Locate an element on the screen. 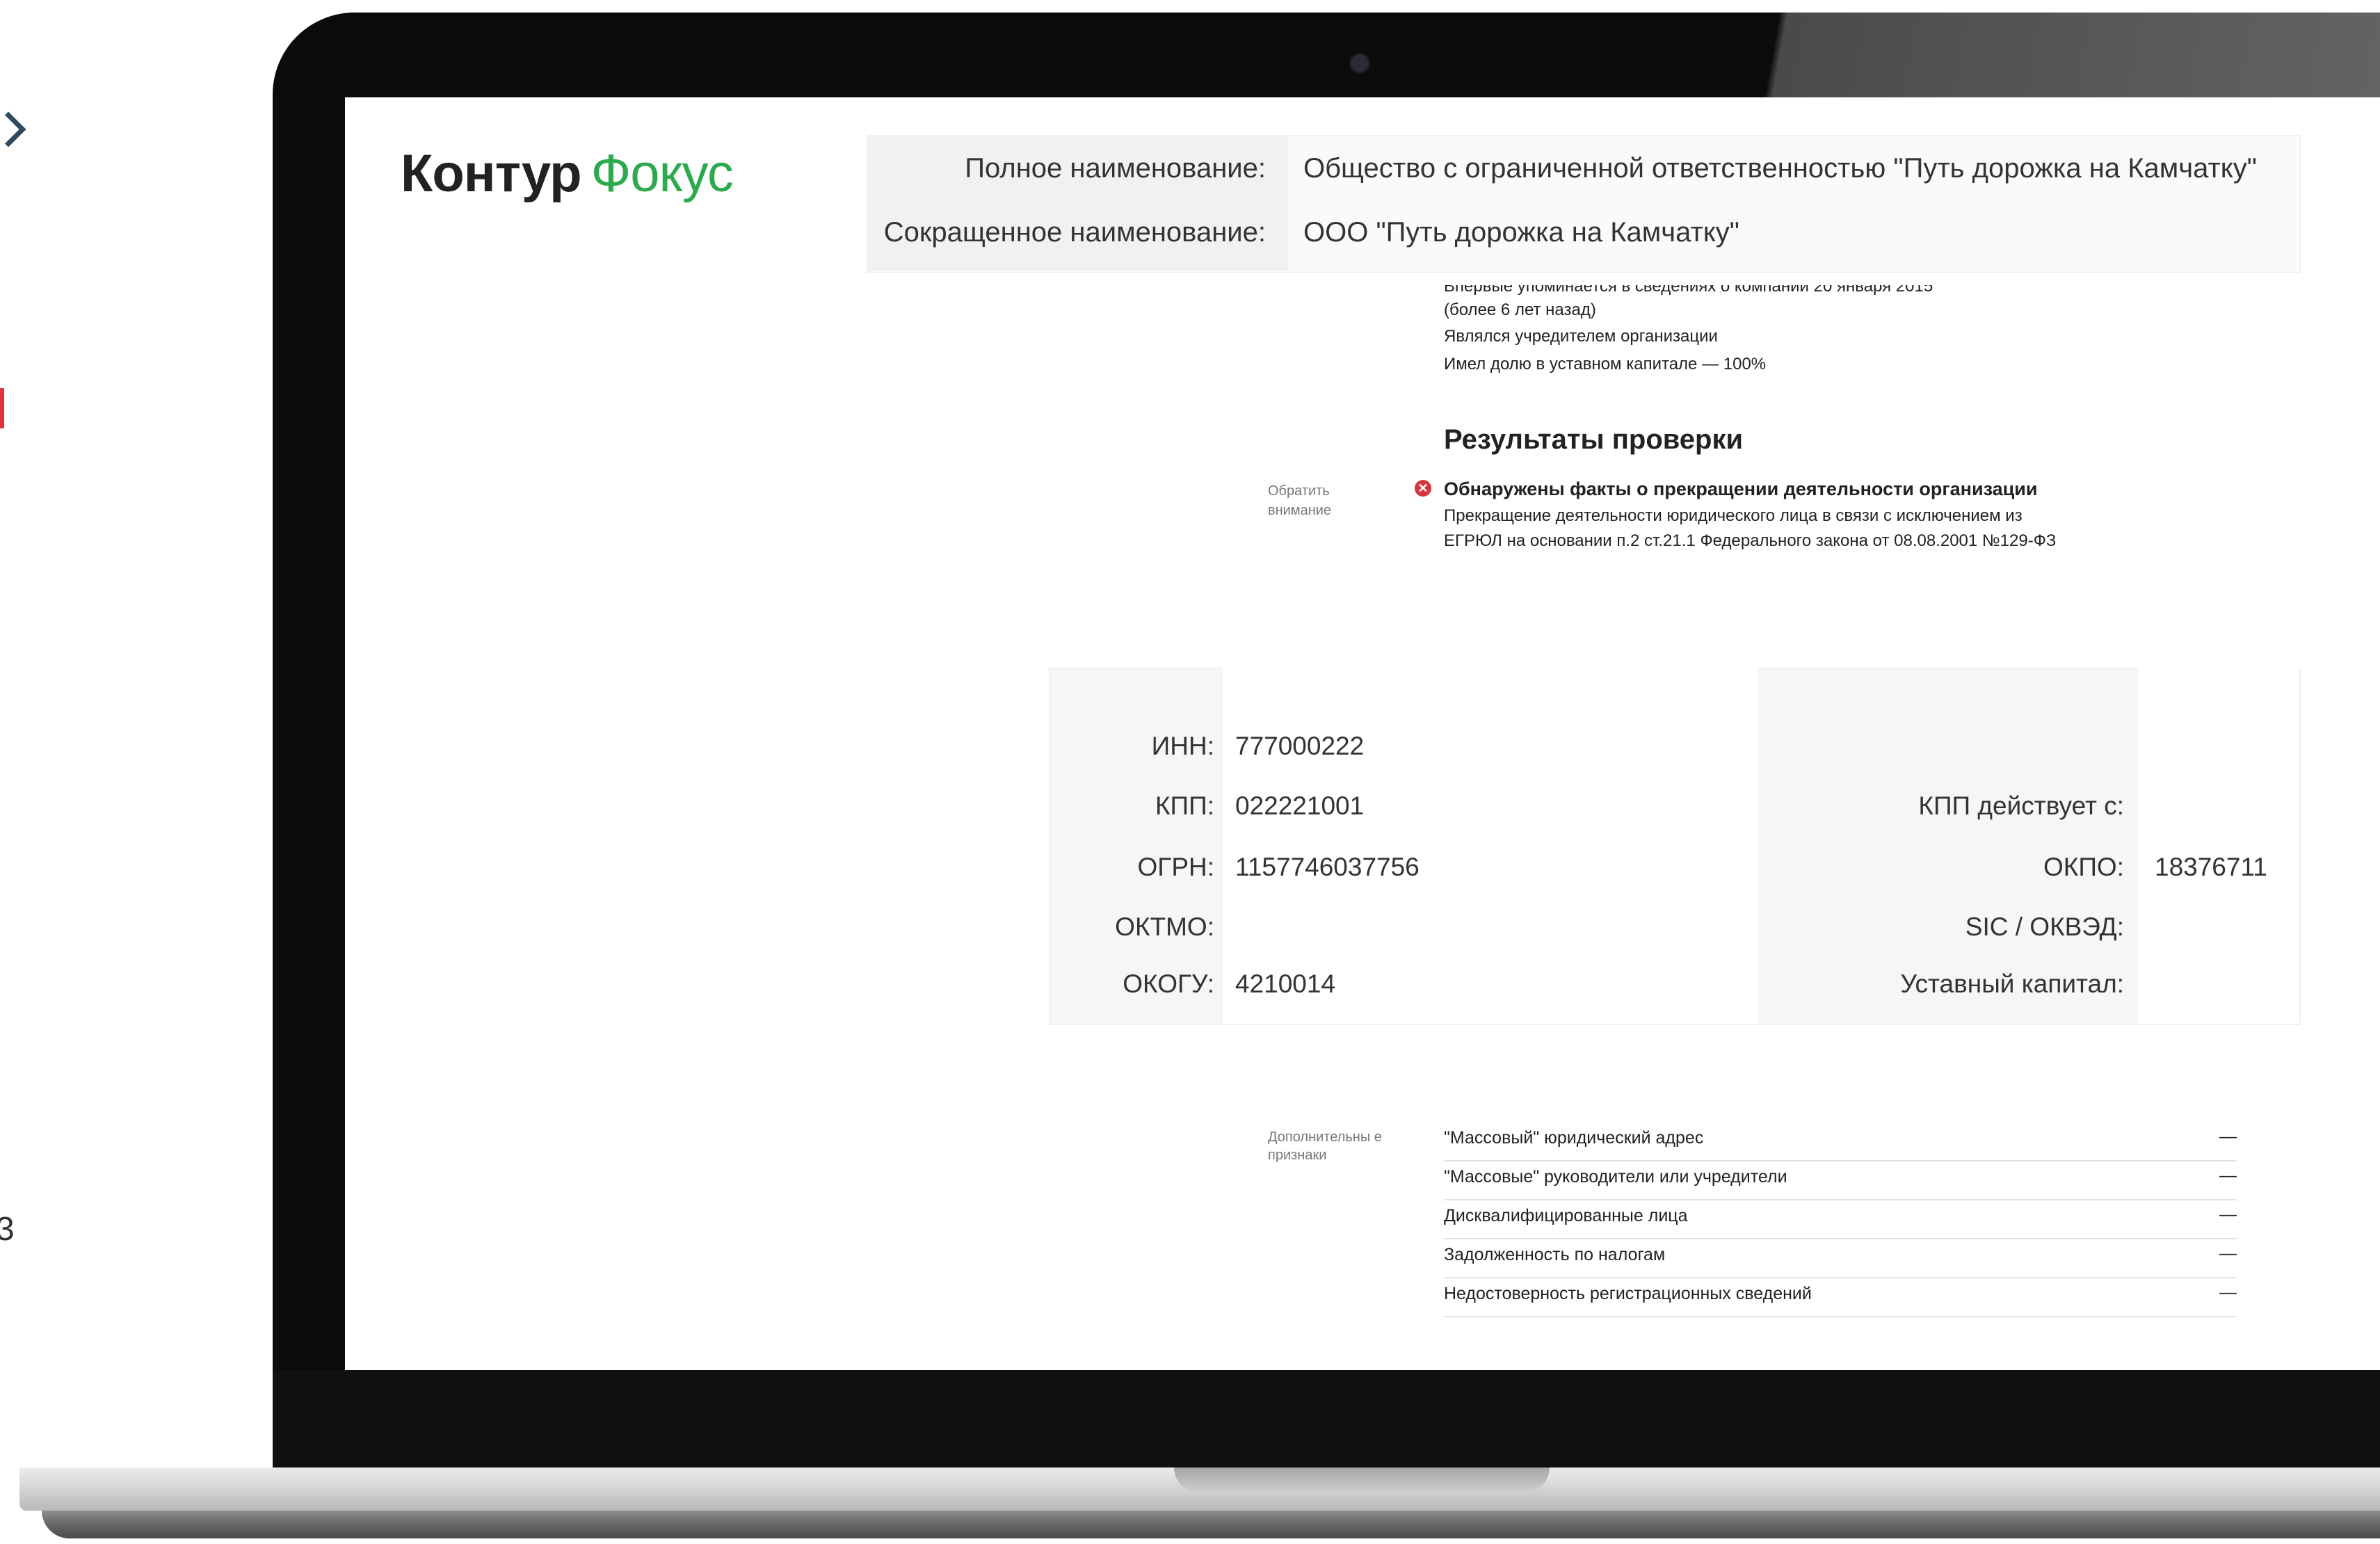 The image size is (2380, 1544). requisites-values-column is located at coordinates (2218, 846).